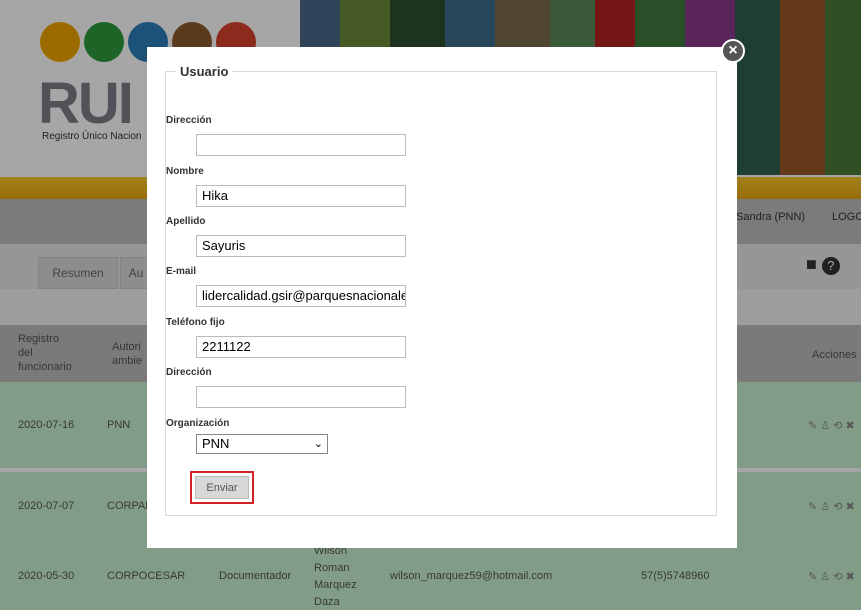  Describe the element at coordinates (185, 171) in the screenshot. I see `nombre-label: Nombre` at that location.